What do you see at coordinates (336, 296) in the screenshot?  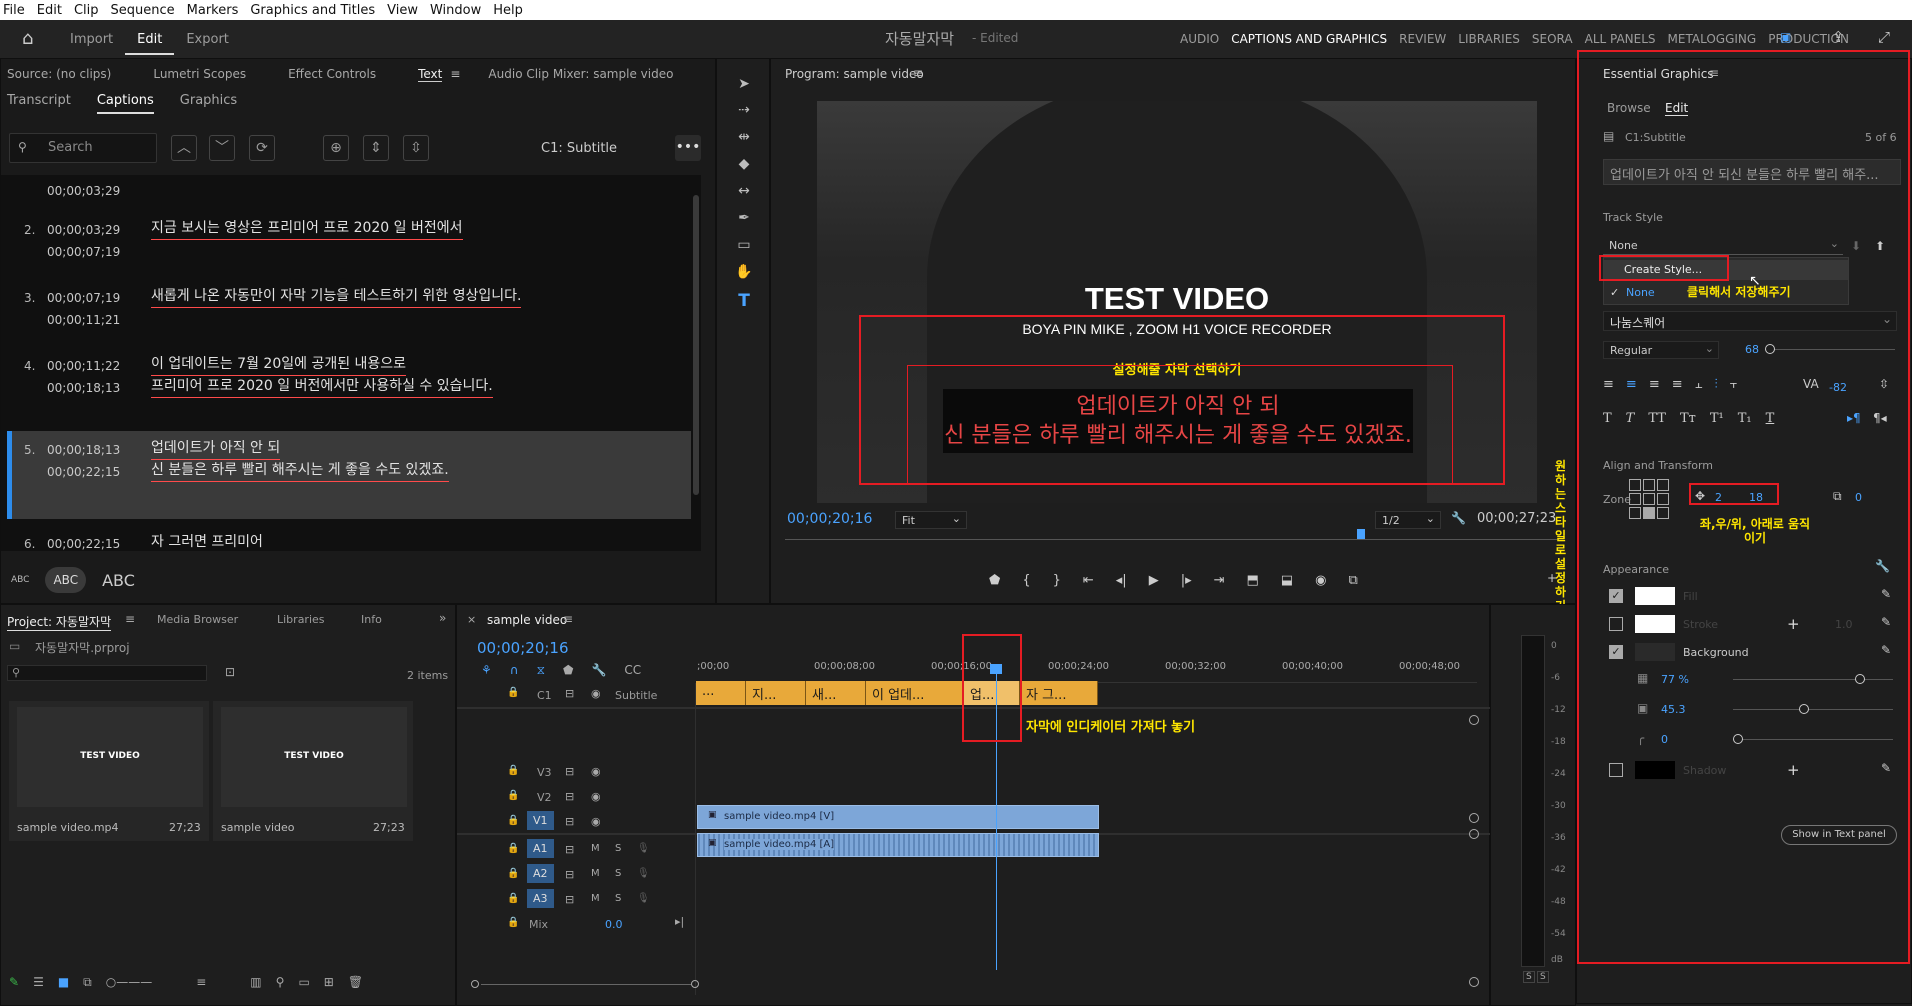 I see `caption-text: 새롭게 나온 자동만이 자막 기능을 테스트하기 위한 영상입니다.` at bounding box center [336, 296].